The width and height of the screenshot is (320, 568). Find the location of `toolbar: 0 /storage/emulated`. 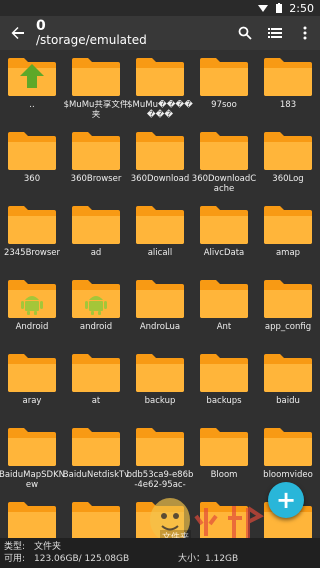

toolbar: 0 /storage/emulated is located at coordinates (160, 33).